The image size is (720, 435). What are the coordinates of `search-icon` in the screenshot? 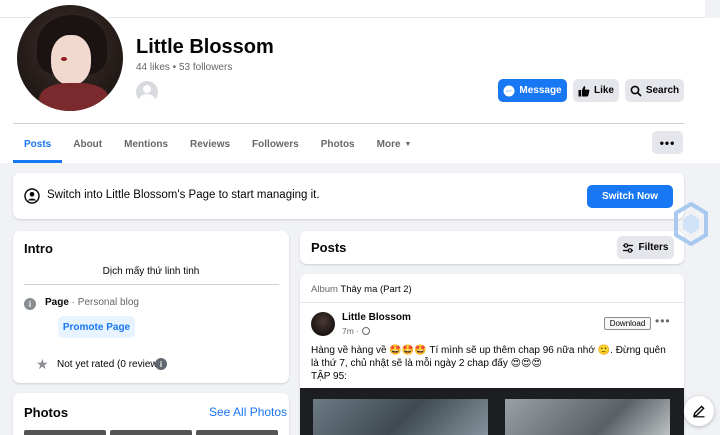 It's located at (636, 91).